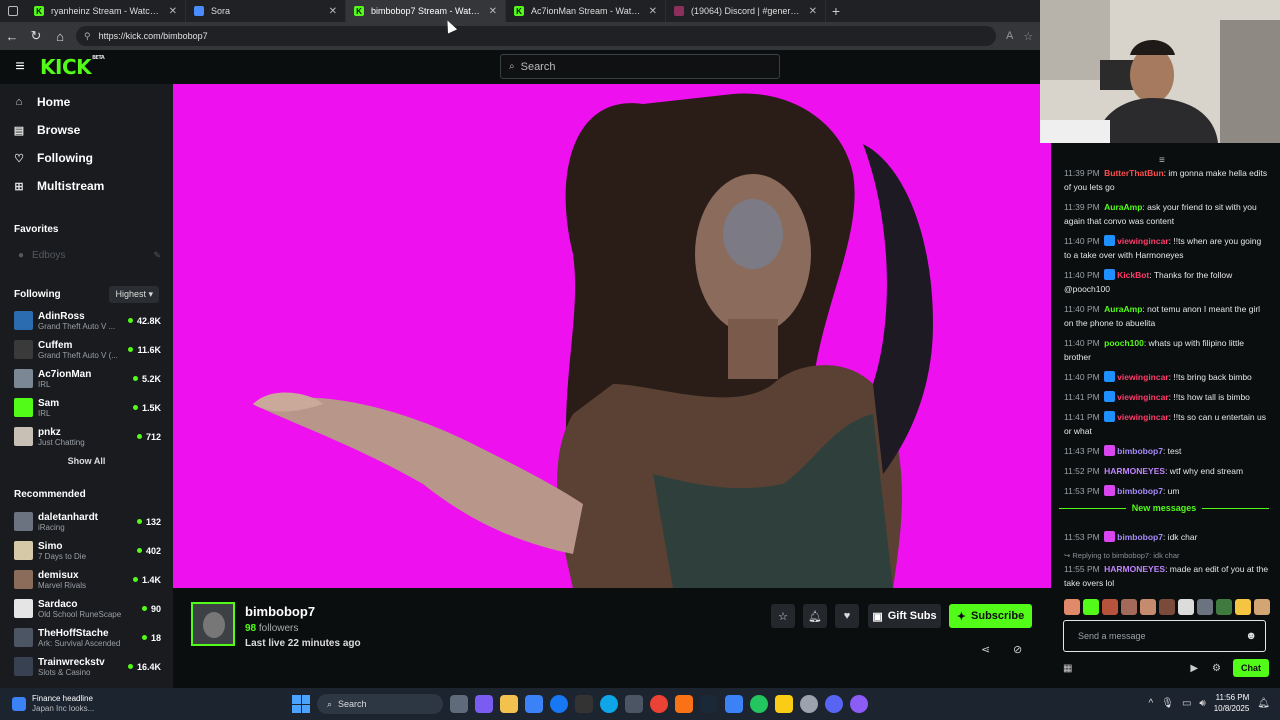 Image resolution: width=1280 pixels, height=720 pixels. Describe the element at coordinates (86, 320) in the screenshot. I see `sidebar-channel-item: AdinRoss Grand Theft Auto V ... 42.8K` at that location.